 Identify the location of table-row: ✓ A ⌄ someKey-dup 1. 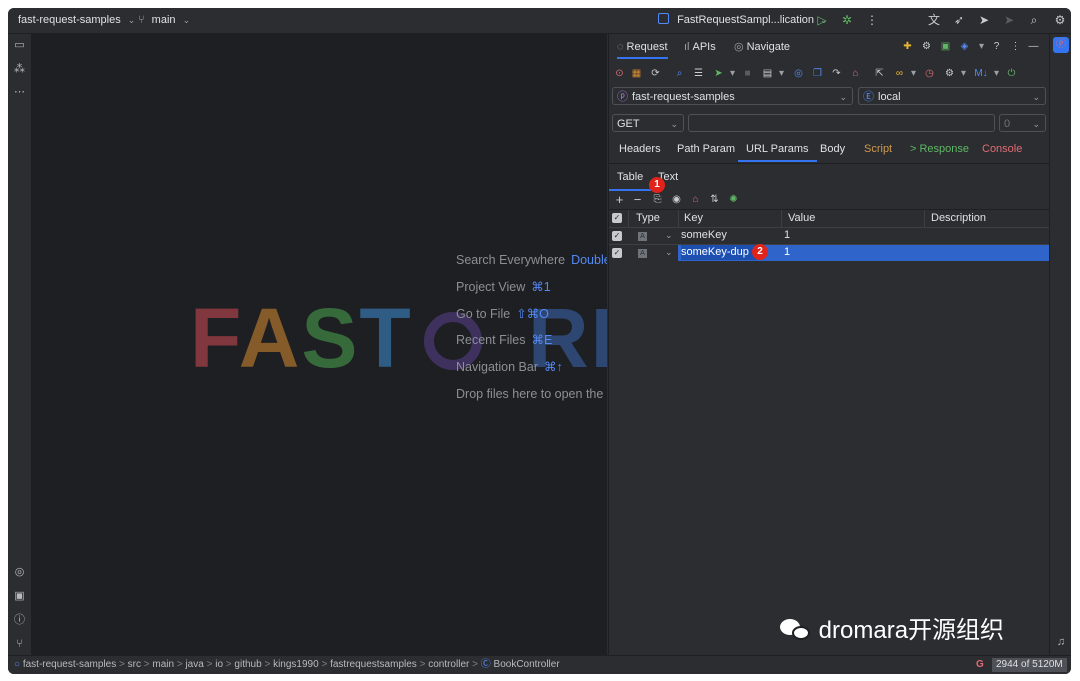
(829, 253).